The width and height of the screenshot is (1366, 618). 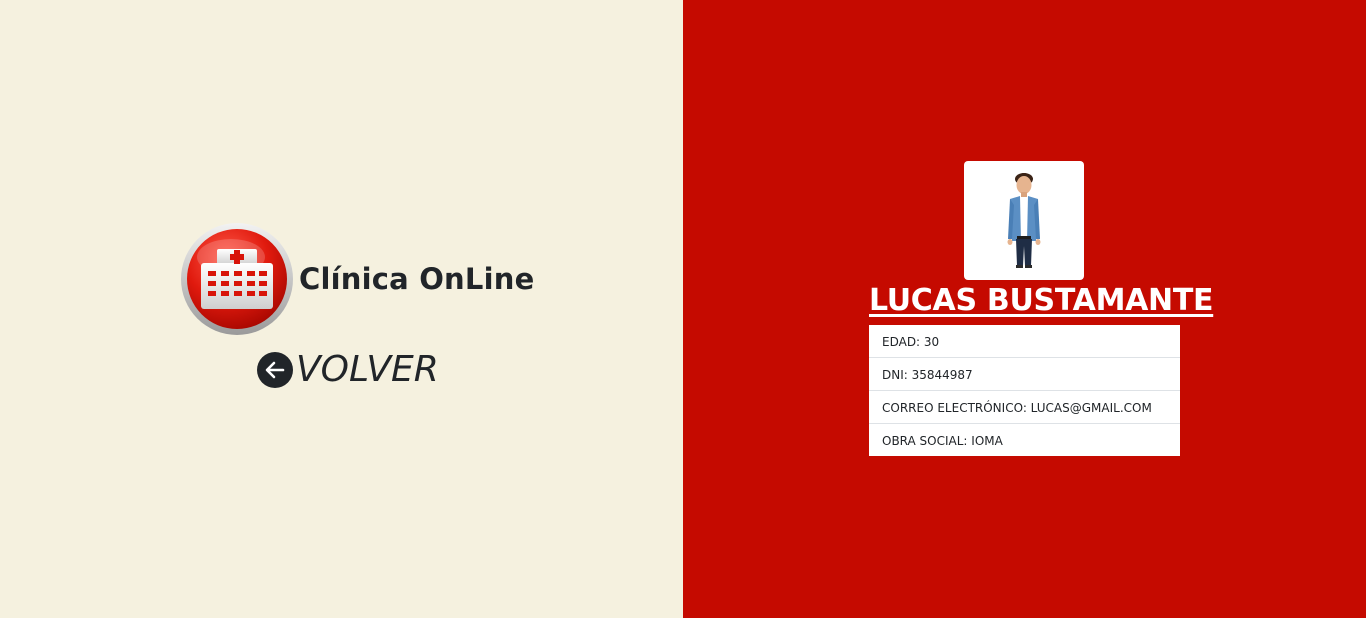 I want to click on avatar, so click(x=1024, y=220).